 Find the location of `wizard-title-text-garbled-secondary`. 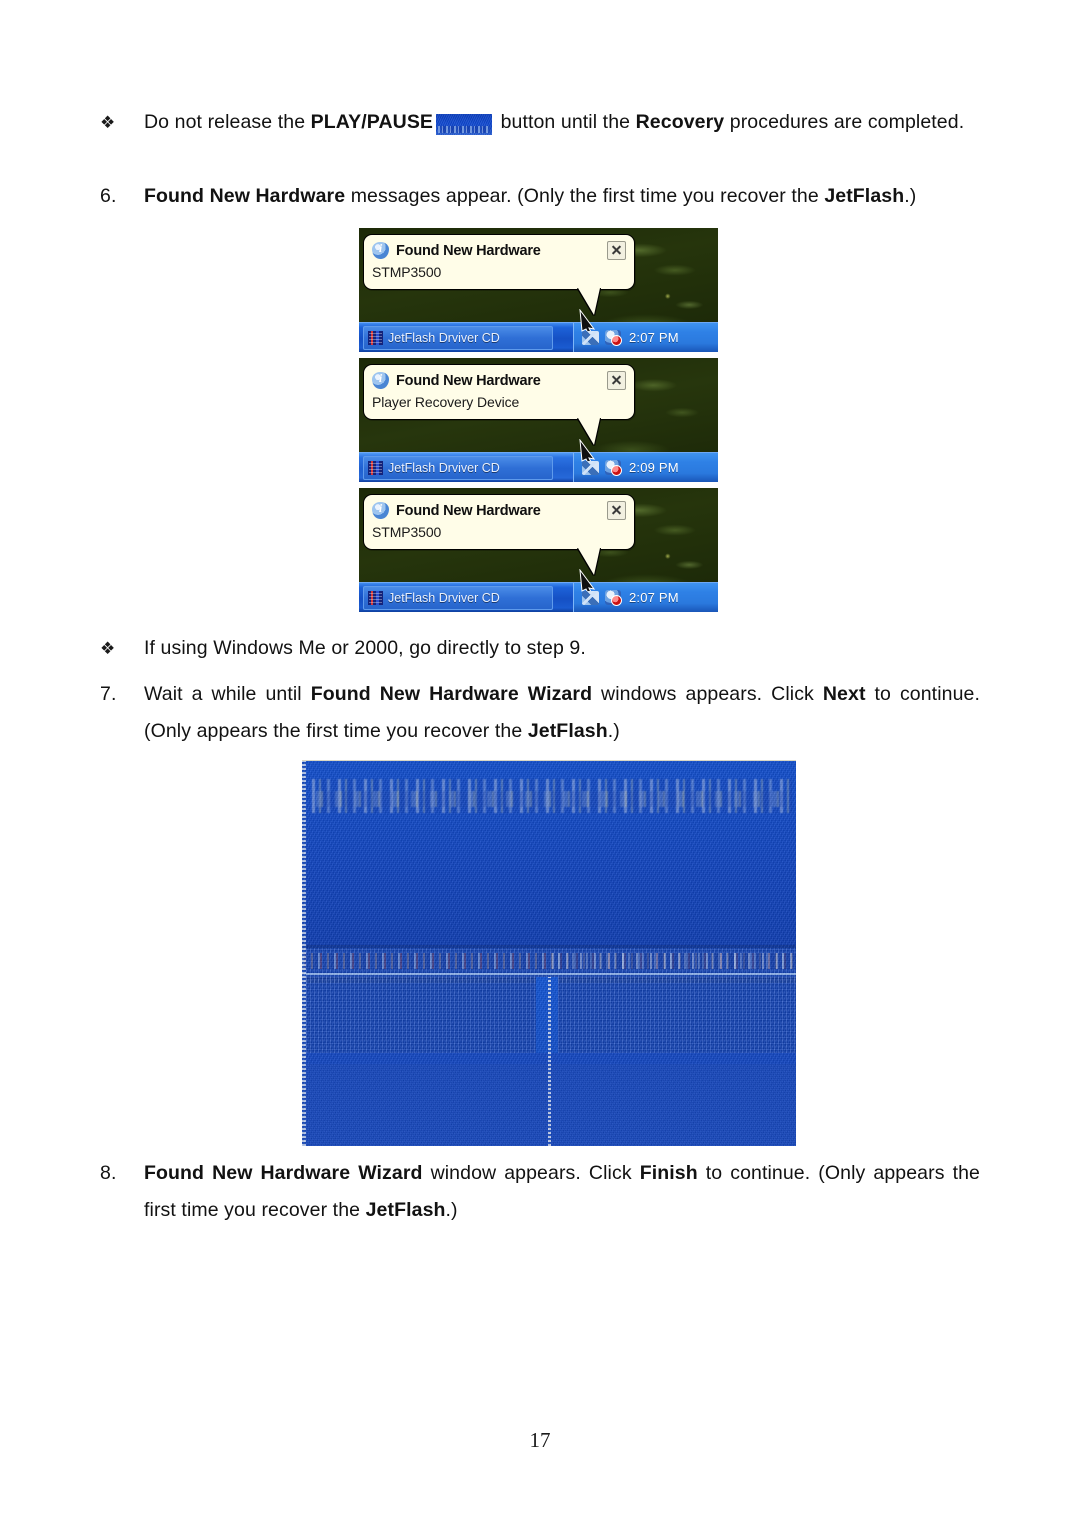

wizard-title-text-garbled-secondary is located at coordinates (551, 799).